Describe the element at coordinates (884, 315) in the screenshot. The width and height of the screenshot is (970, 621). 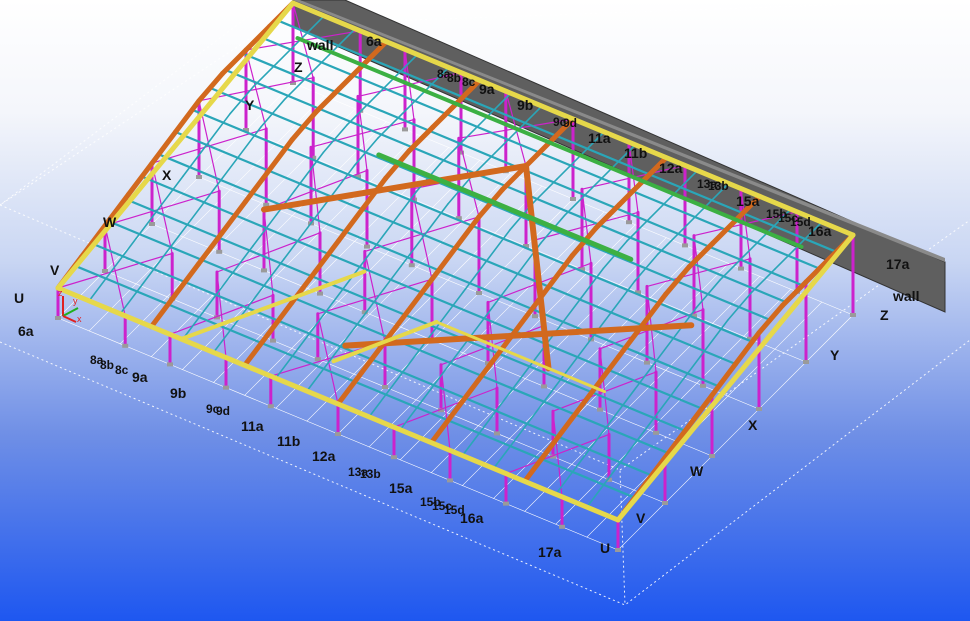
I see `grid-label-z-right: Z` at that location.